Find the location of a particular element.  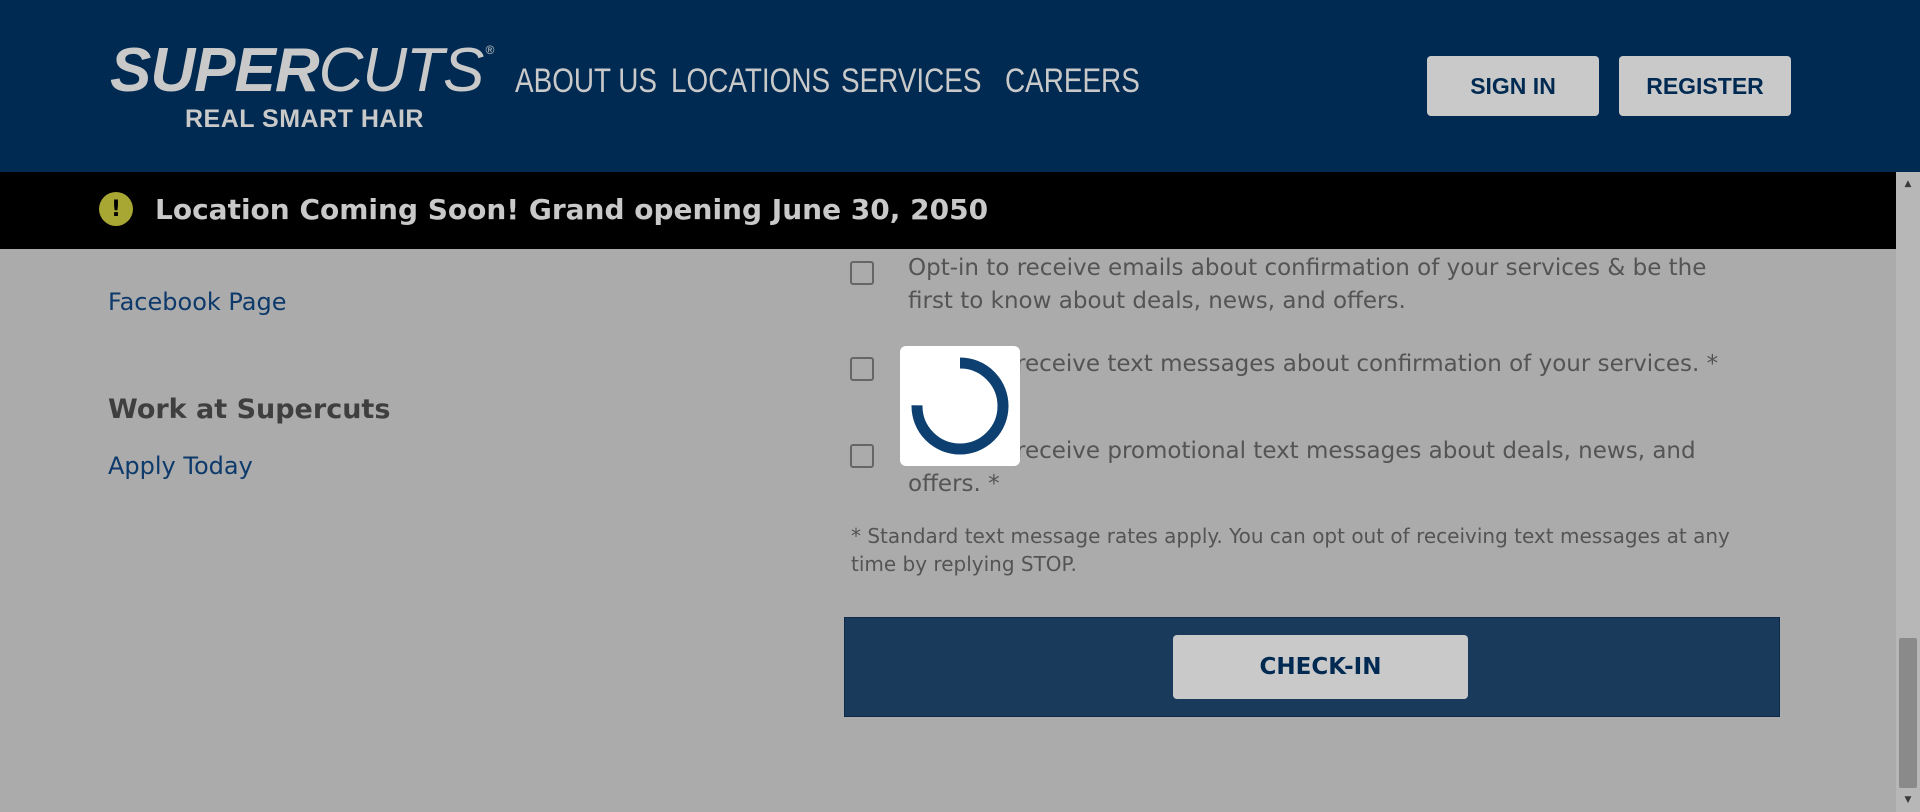

apply-today-link: Apply Today is located at coordinates (180, 466).